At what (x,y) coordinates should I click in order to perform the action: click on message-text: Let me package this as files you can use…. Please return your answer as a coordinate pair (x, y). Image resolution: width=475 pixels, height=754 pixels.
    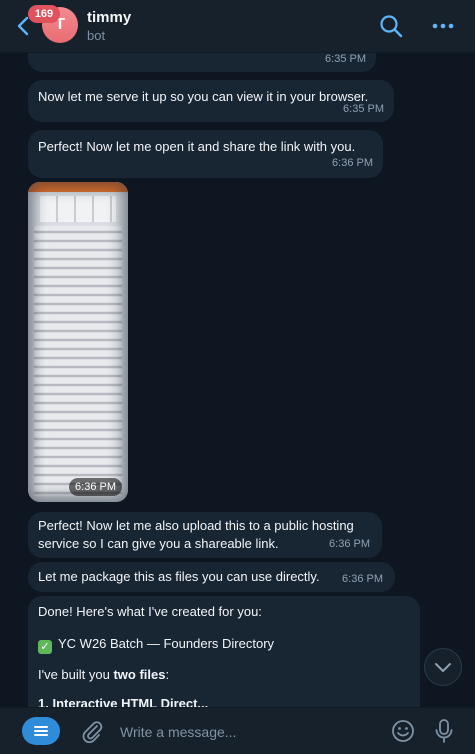
    Looking at the image, I should click on (179, 576).